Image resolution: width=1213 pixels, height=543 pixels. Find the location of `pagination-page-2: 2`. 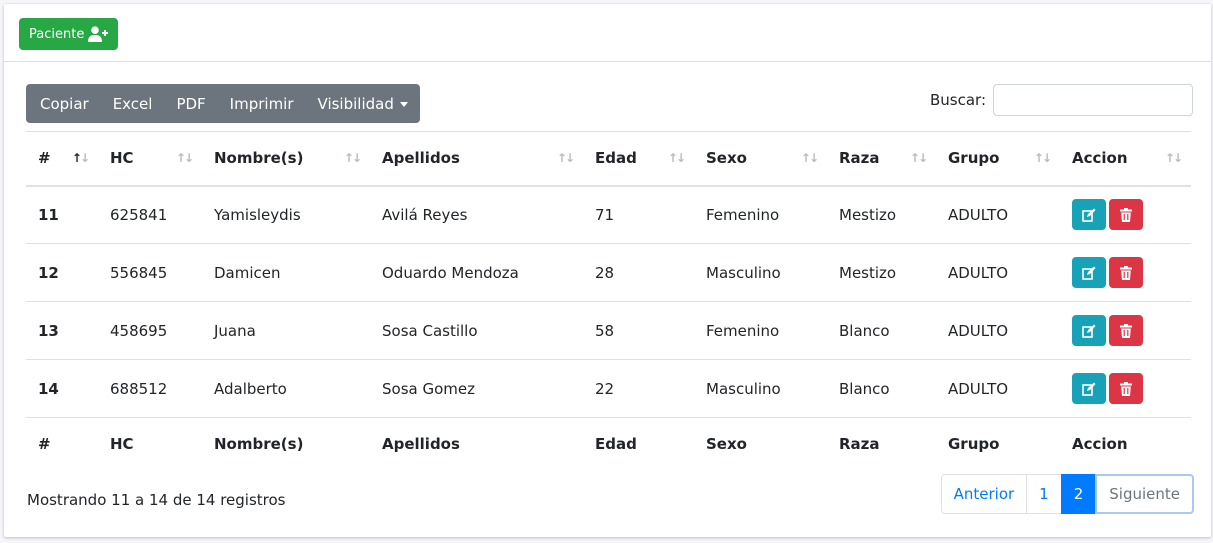

pagination-page-2: 2 is located at coordinates (1078, 494).